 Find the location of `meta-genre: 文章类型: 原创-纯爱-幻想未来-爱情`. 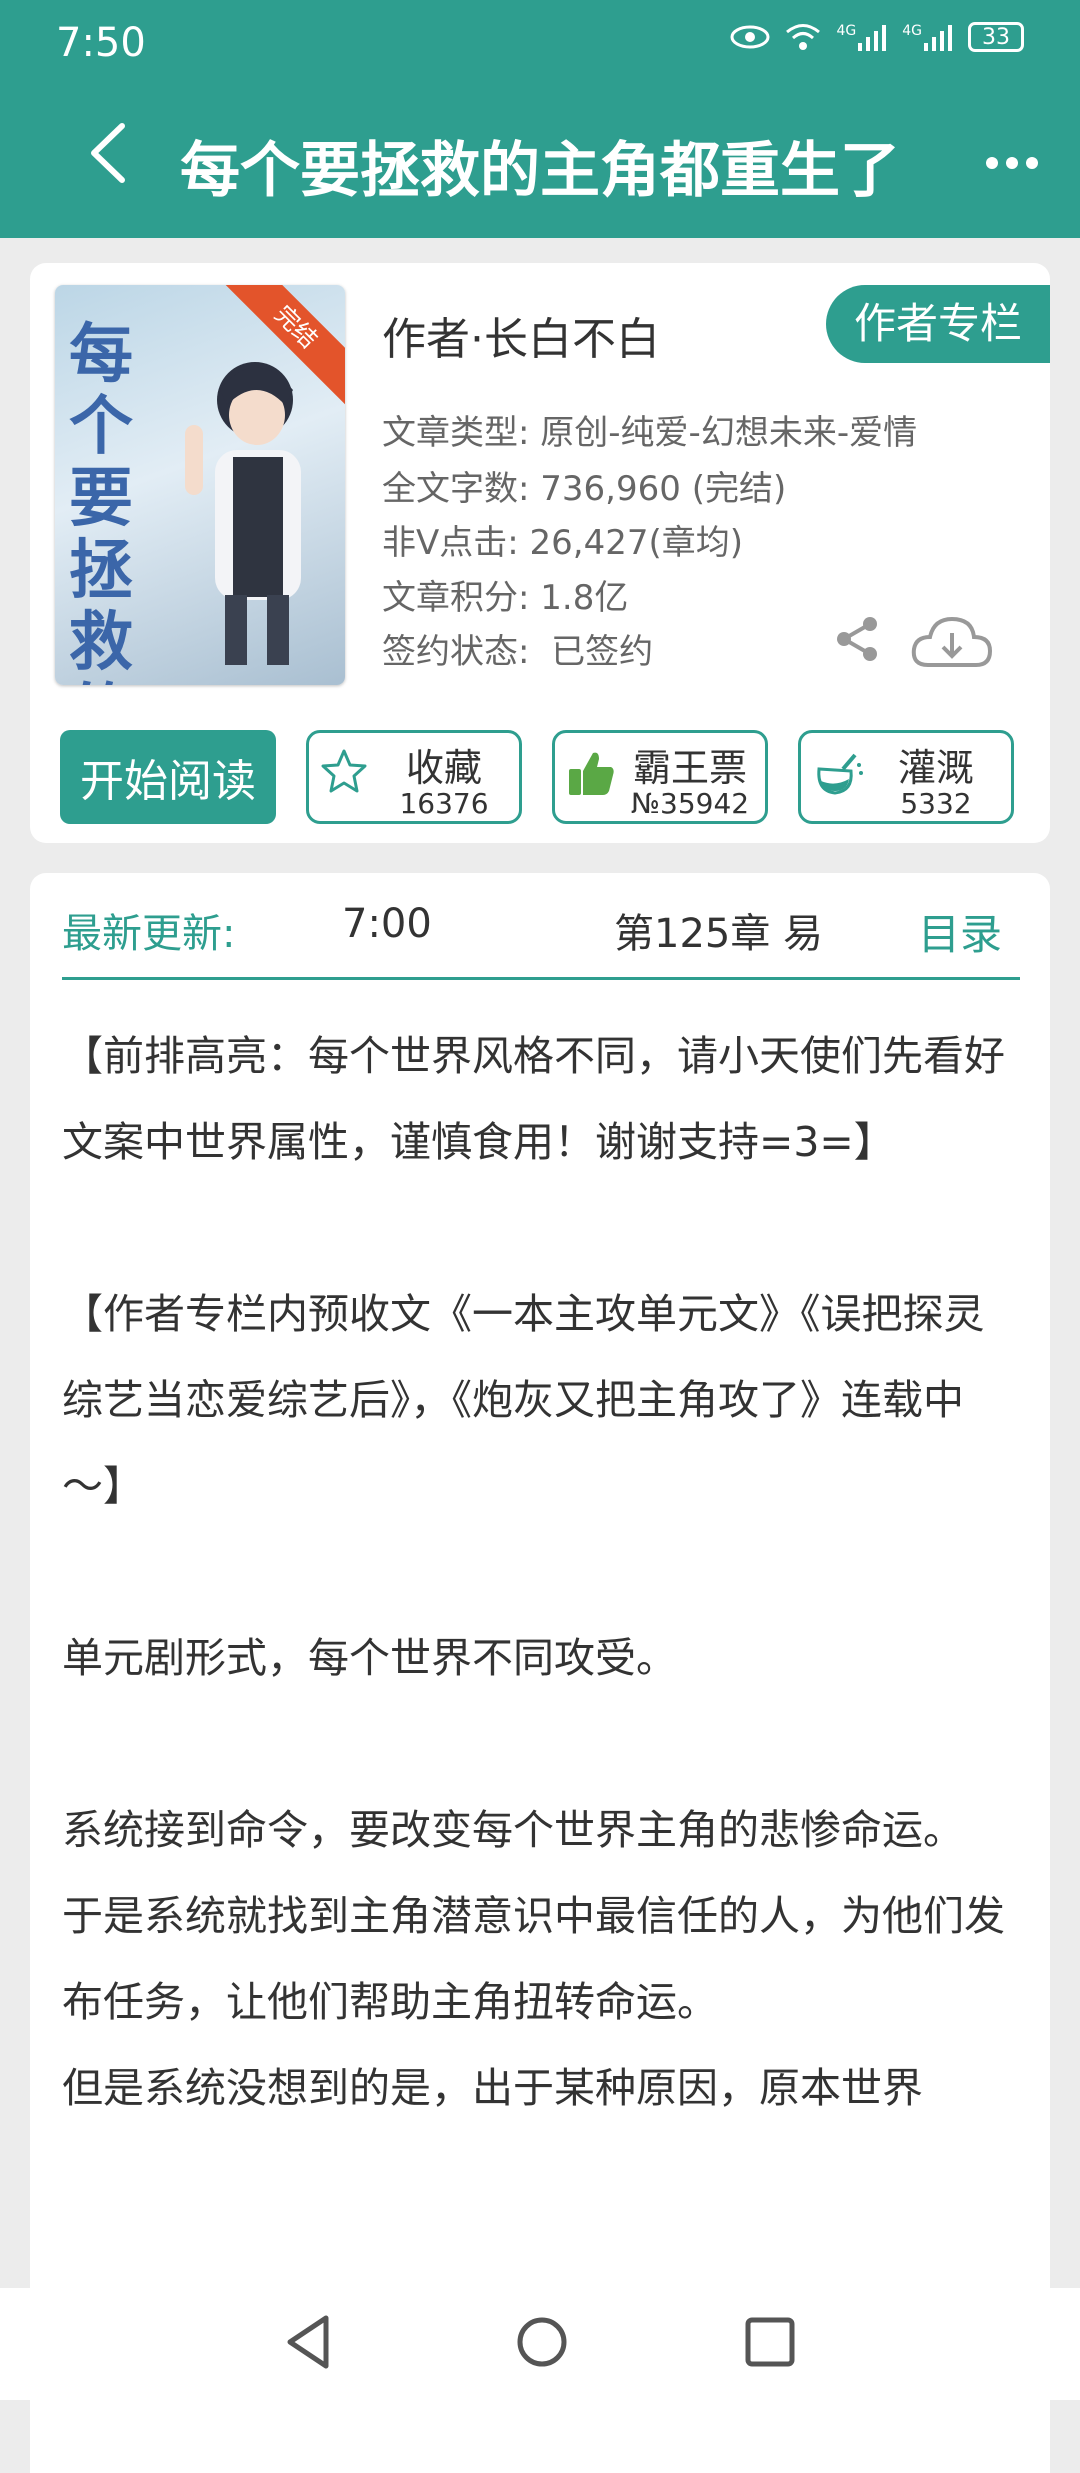

meta-genre: 文章类型: 原创-纯爱-幻想未来-爱情 is located at coordinates (649, 429).